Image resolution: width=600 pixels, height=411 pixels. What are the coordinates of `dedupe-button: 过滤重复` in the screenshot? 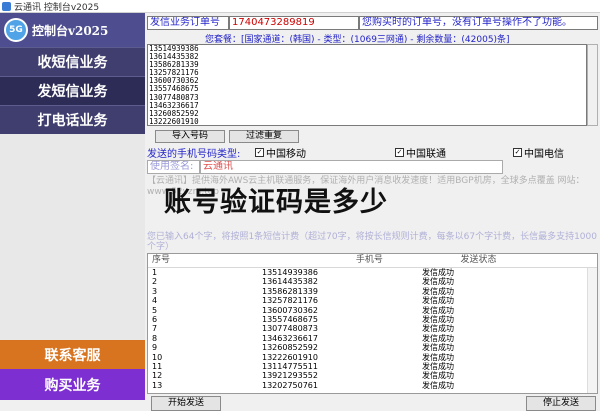 It's located at (264, 136).